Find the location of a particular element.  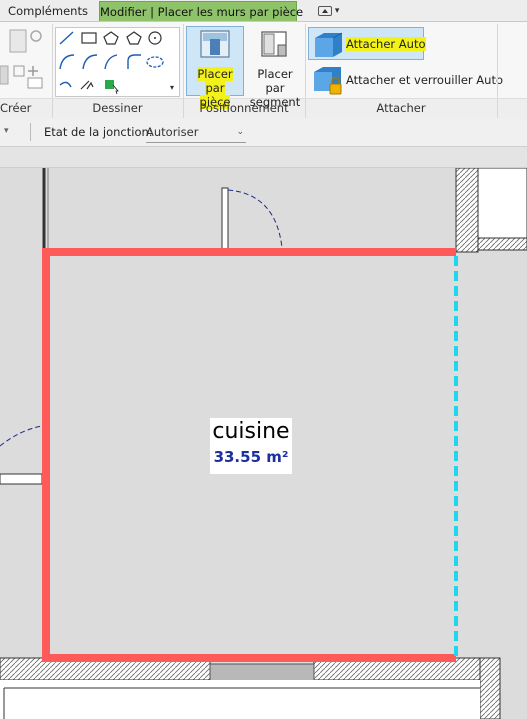

attacher-auto-label: Attacher Auto is located at coordinates (386, 44).